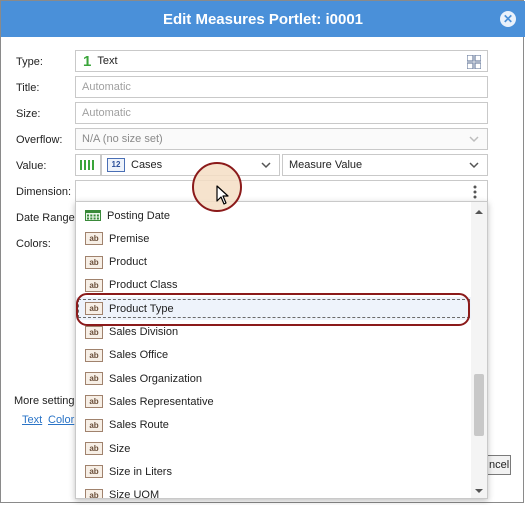  Describe the element at coordinates (29, 62) in the screenshot. I see `type-label: Type:` at that location.